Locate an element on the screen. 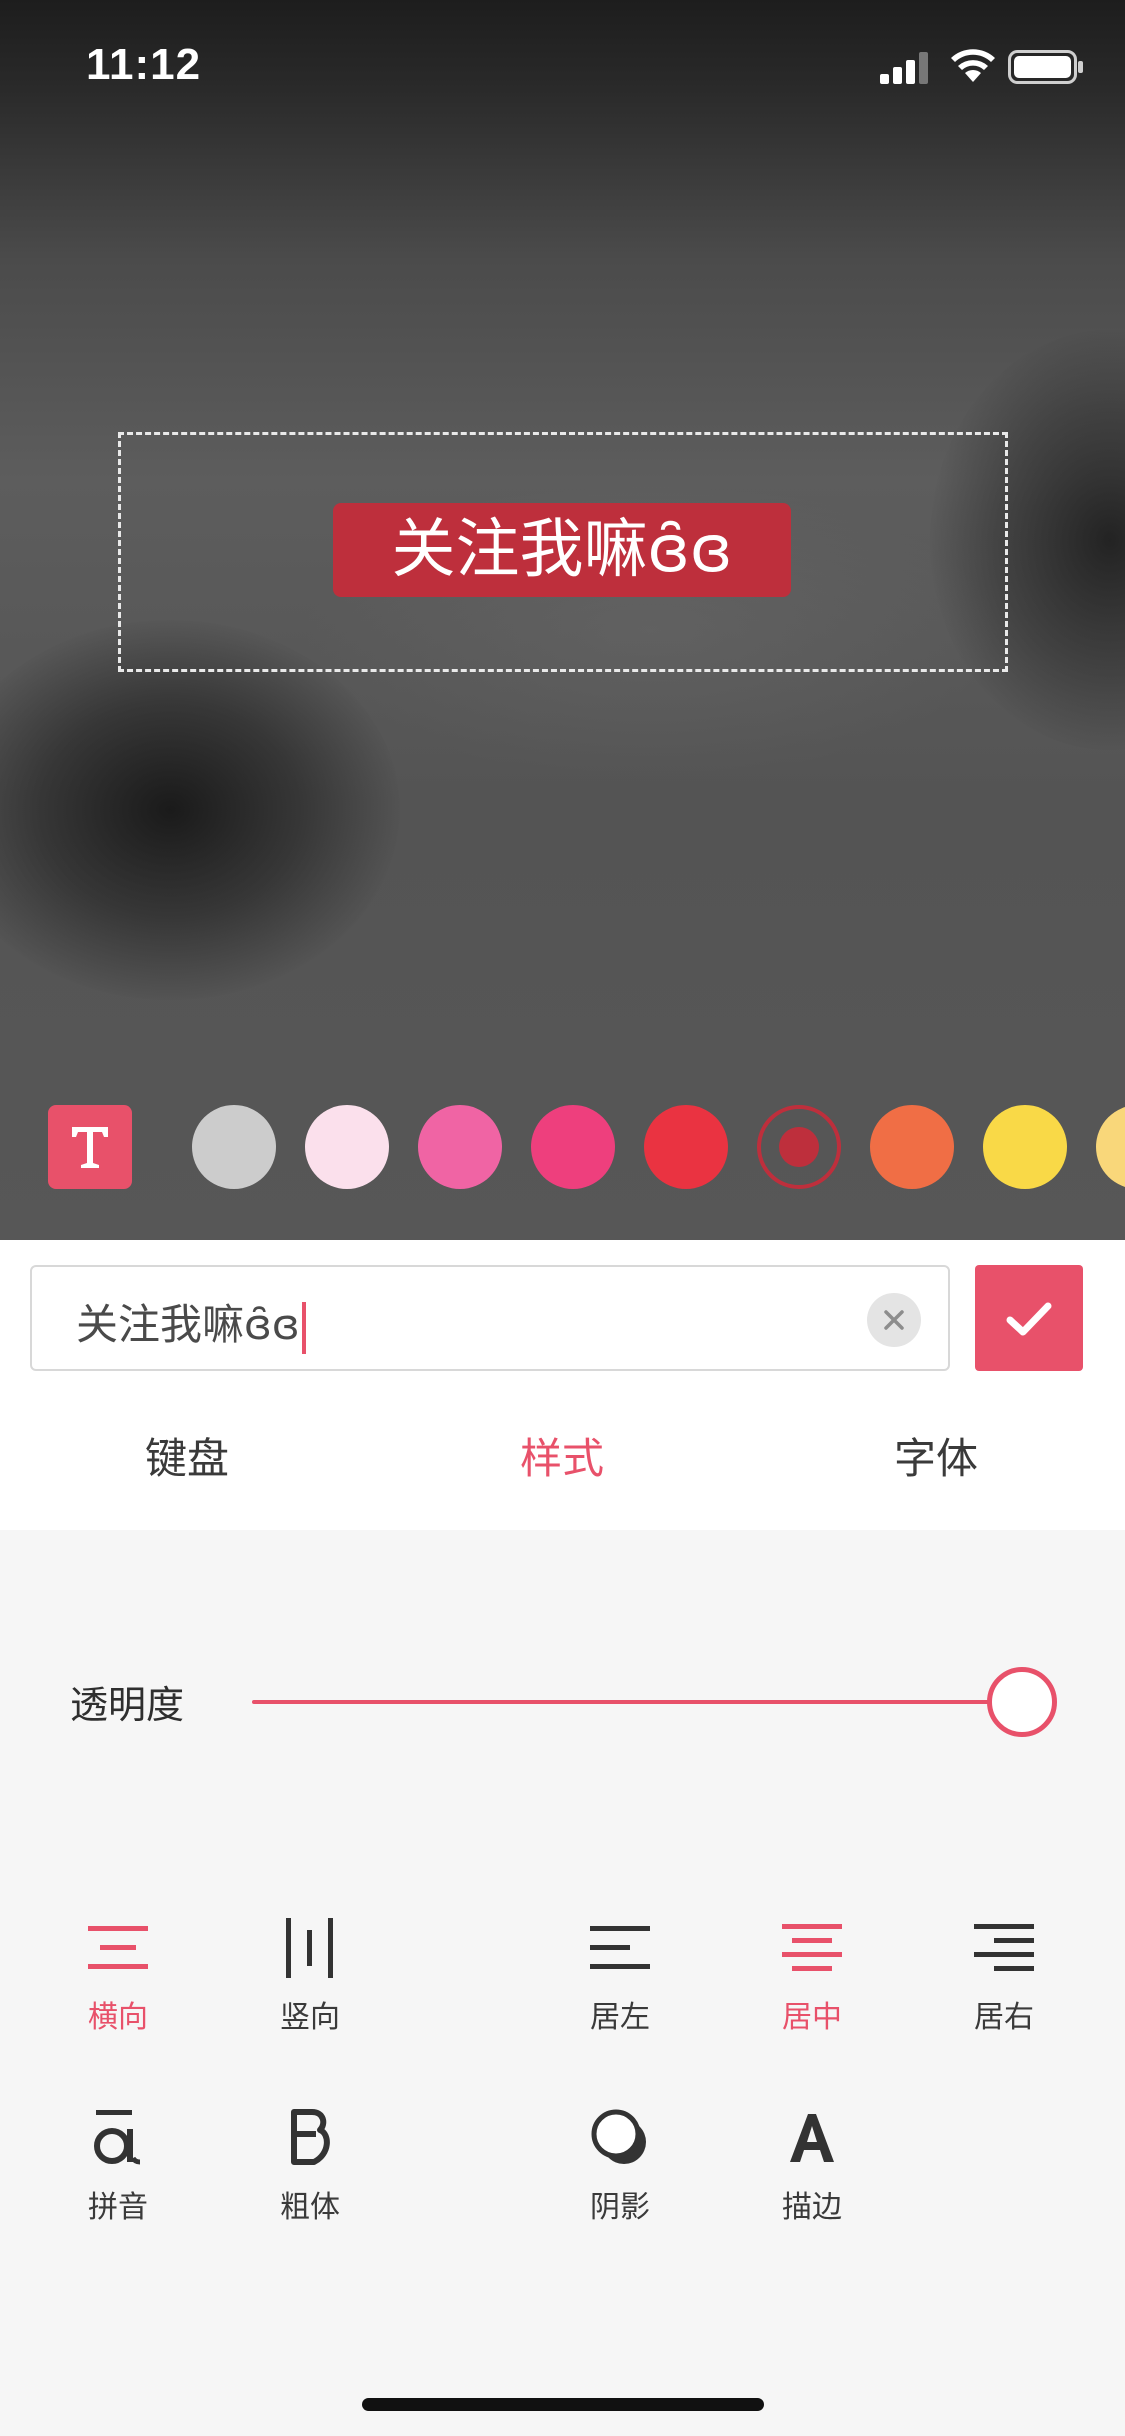  align-left-label: 居左 is located at coordinates (620, 2017).